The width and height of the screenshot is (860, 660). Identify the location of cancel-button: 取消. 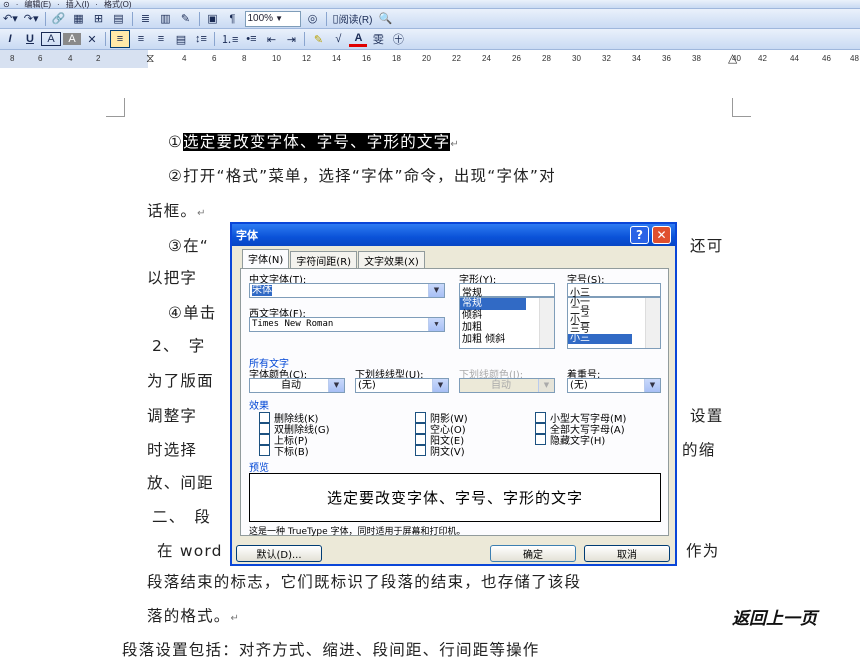
(627, 553).